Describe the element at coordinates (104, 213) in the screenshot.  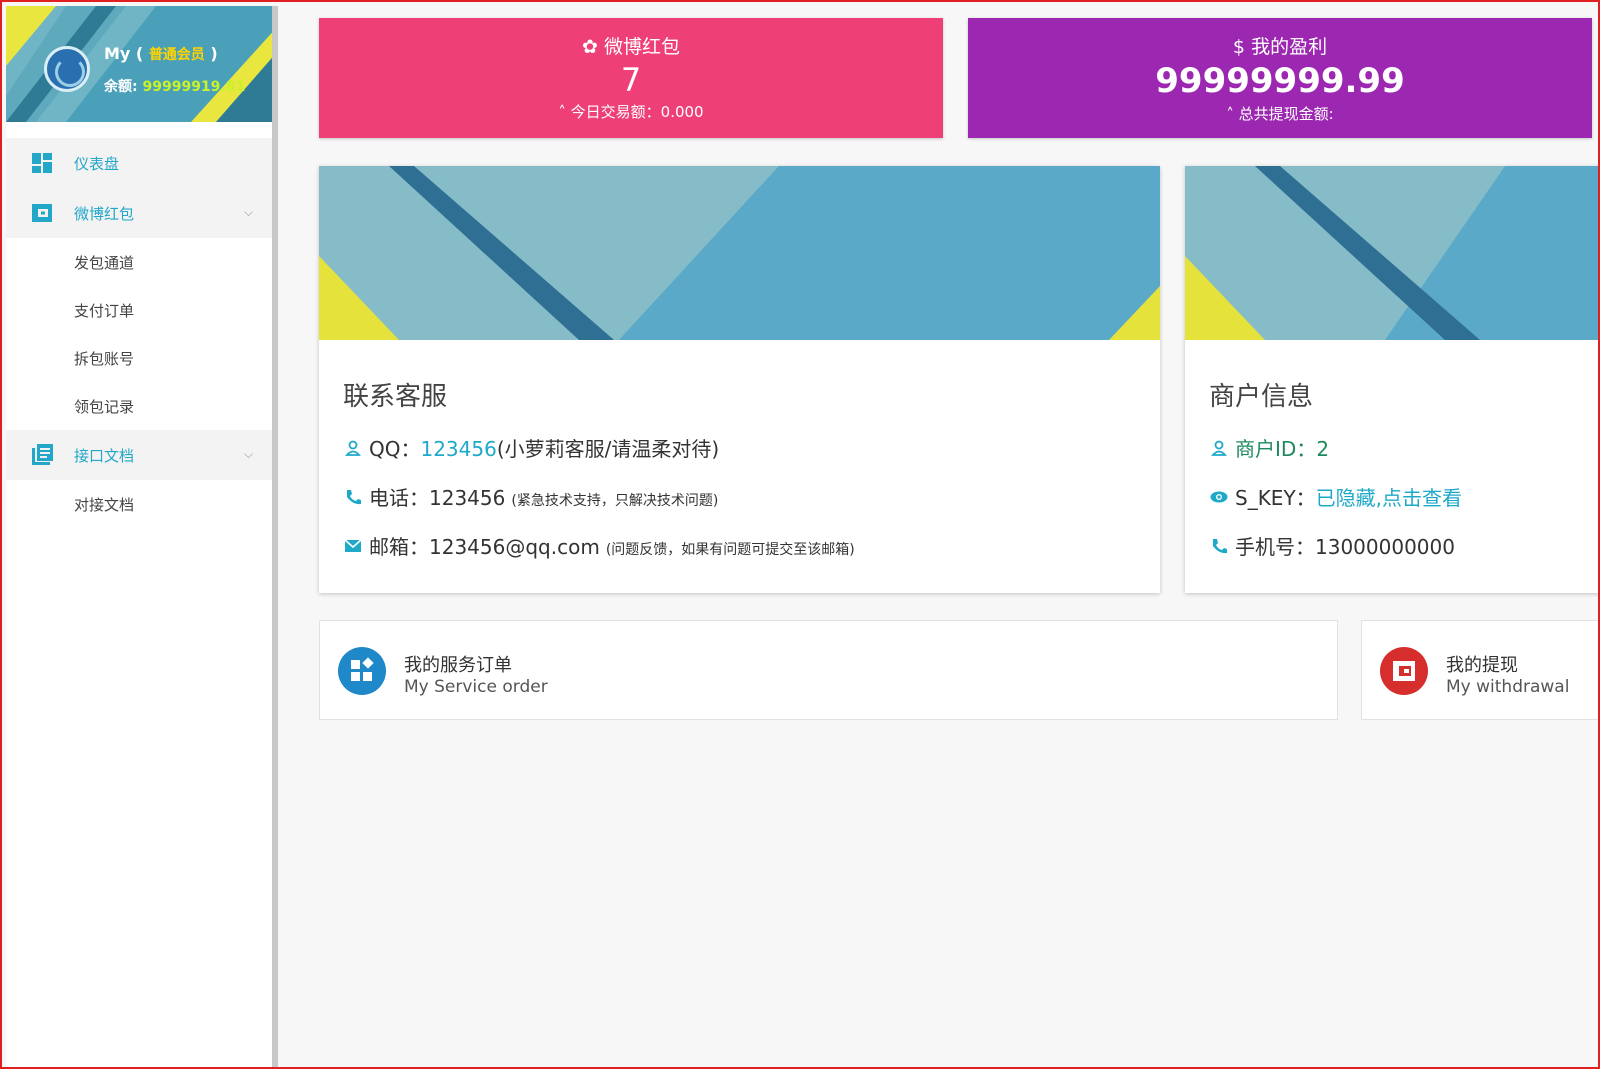
I see `sidebar-item-label: 微博红包` at that location.